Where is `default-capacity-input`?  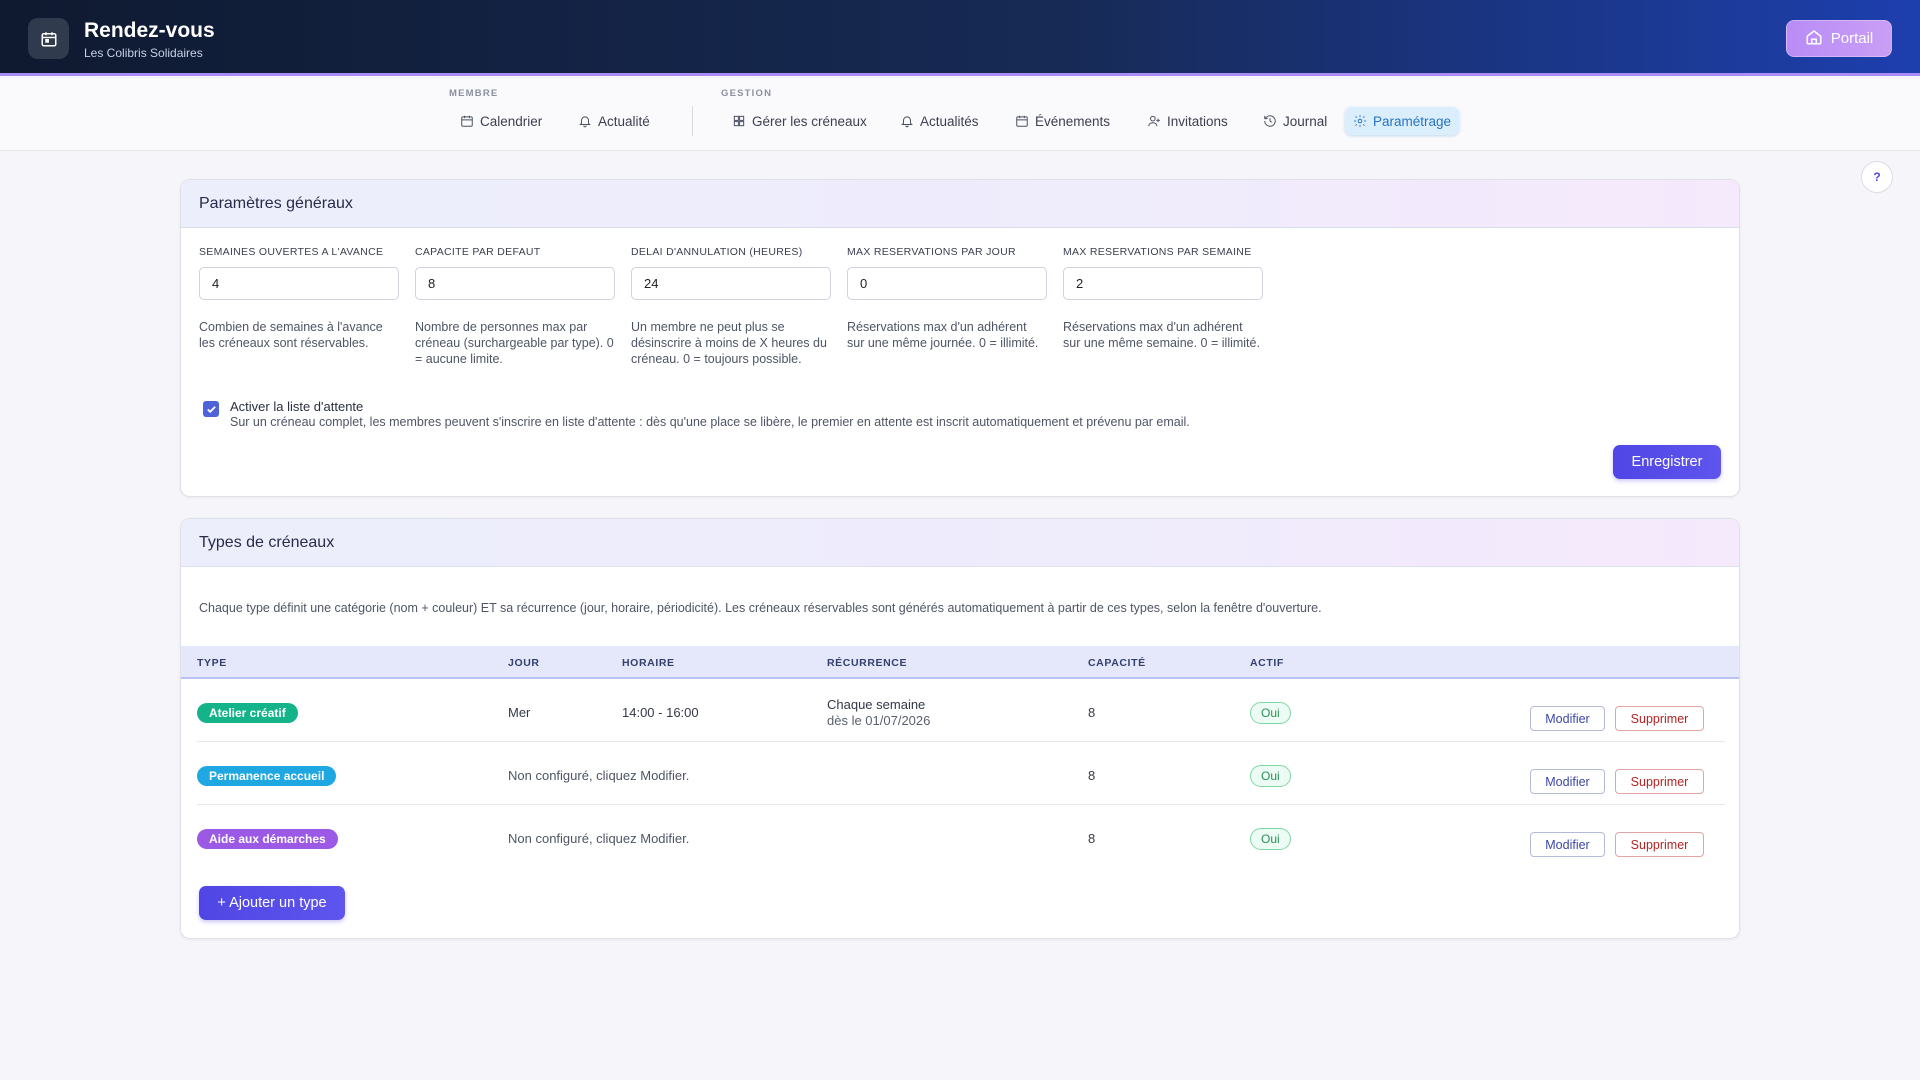
default-capacity-input is located at coordinates (515, 283).